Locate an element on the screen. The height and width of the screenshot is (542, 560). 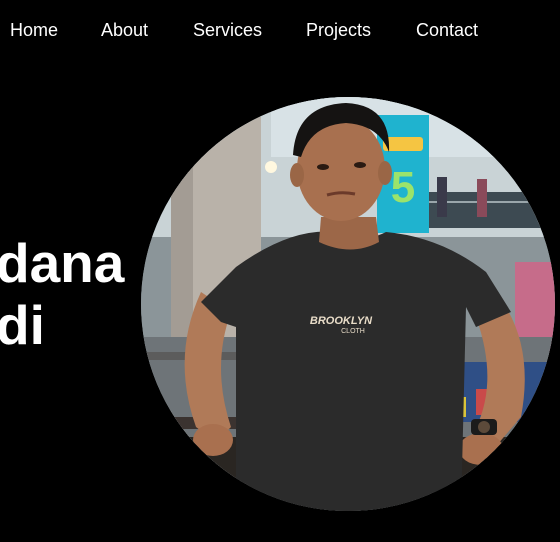
nav-about-link: About is located at coordinates (124, 30).